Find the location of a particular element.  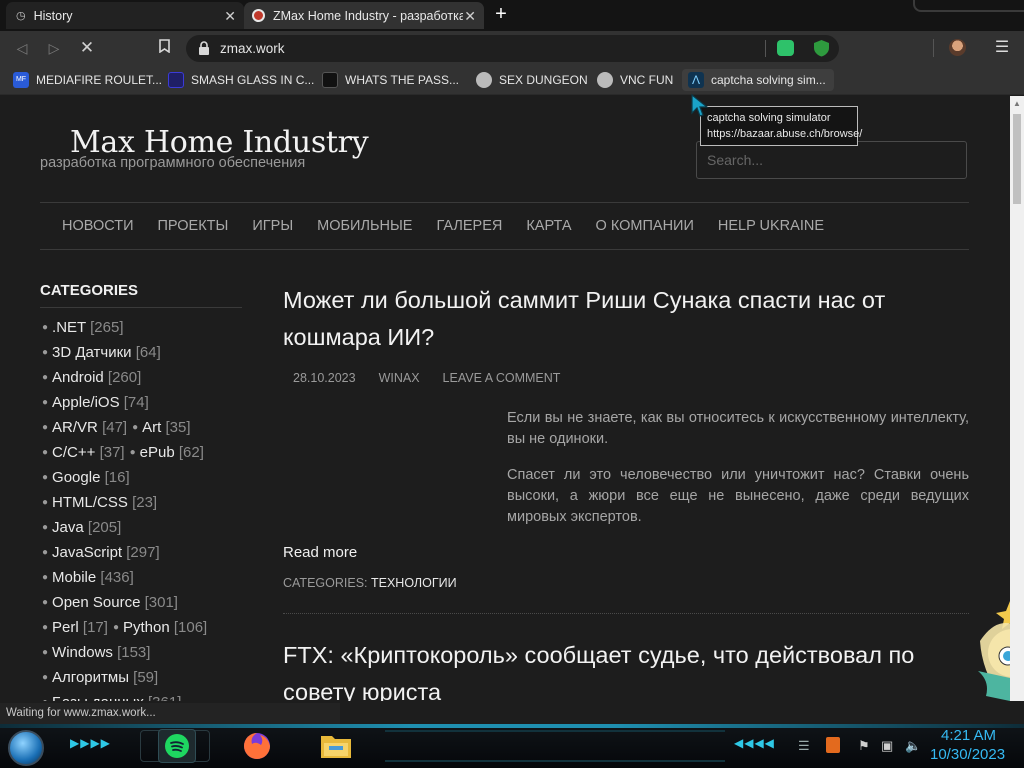

category-link: Windows is located at coordinates (82, 652).